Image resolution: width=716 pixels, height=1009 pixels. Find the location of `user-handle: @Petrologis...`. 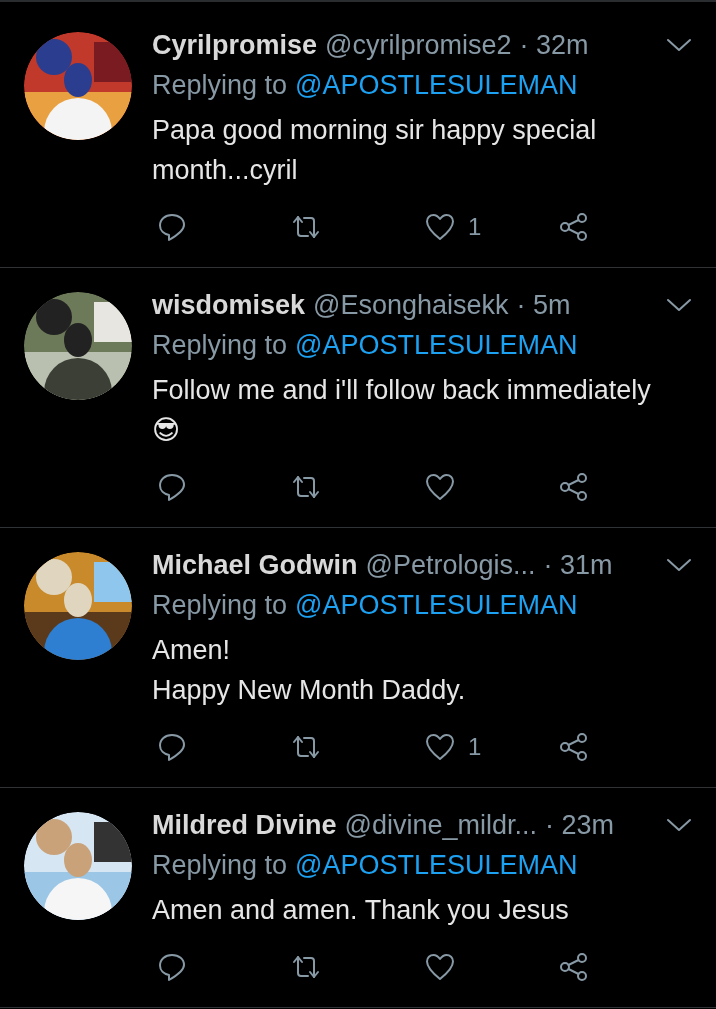

user-handle: @Petrologis... is located at coordinates (450, 565).